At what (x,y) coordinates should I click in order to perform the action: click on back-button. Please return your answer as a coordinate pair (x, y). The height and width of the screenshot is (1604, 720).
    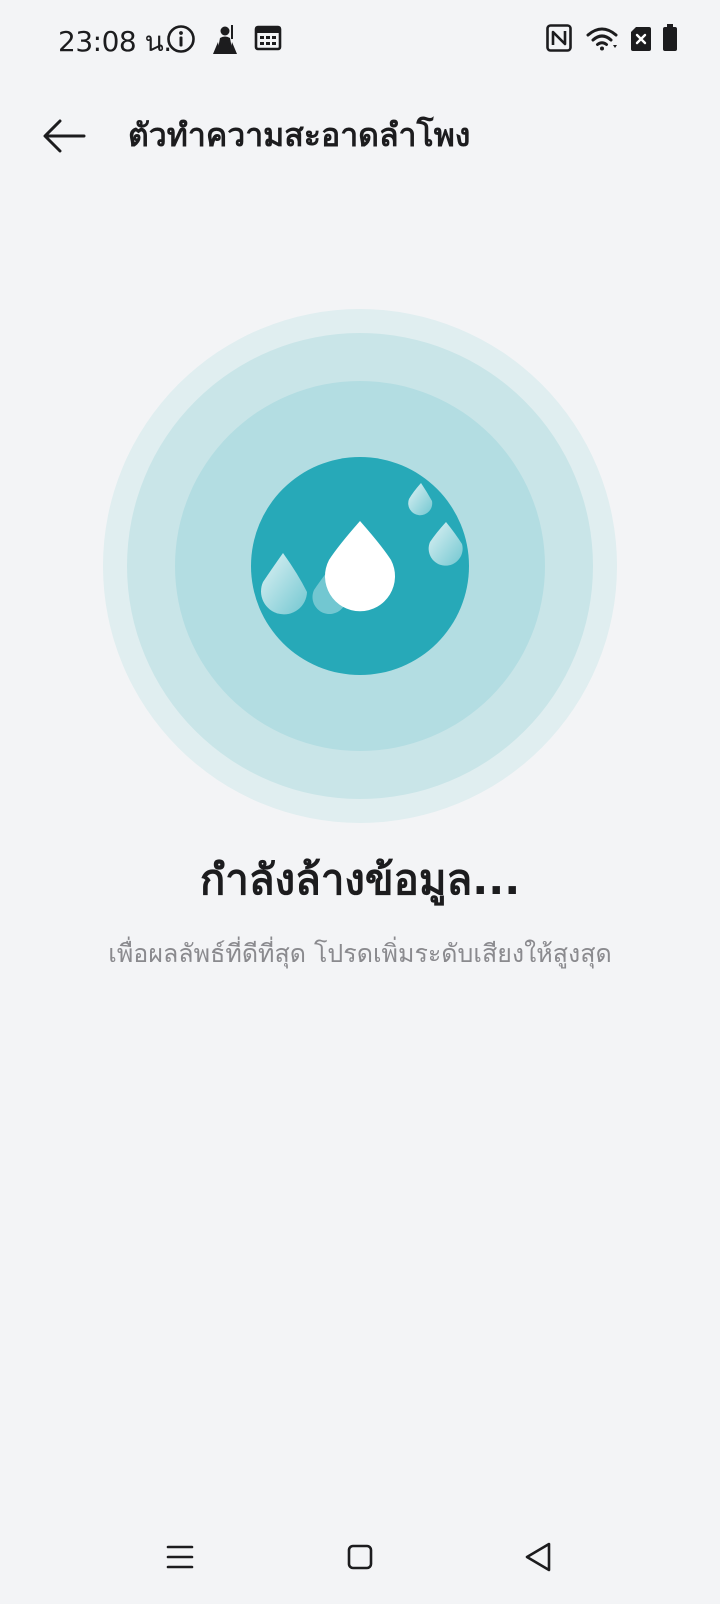
    Looking at the image, I should click on (64, 136).